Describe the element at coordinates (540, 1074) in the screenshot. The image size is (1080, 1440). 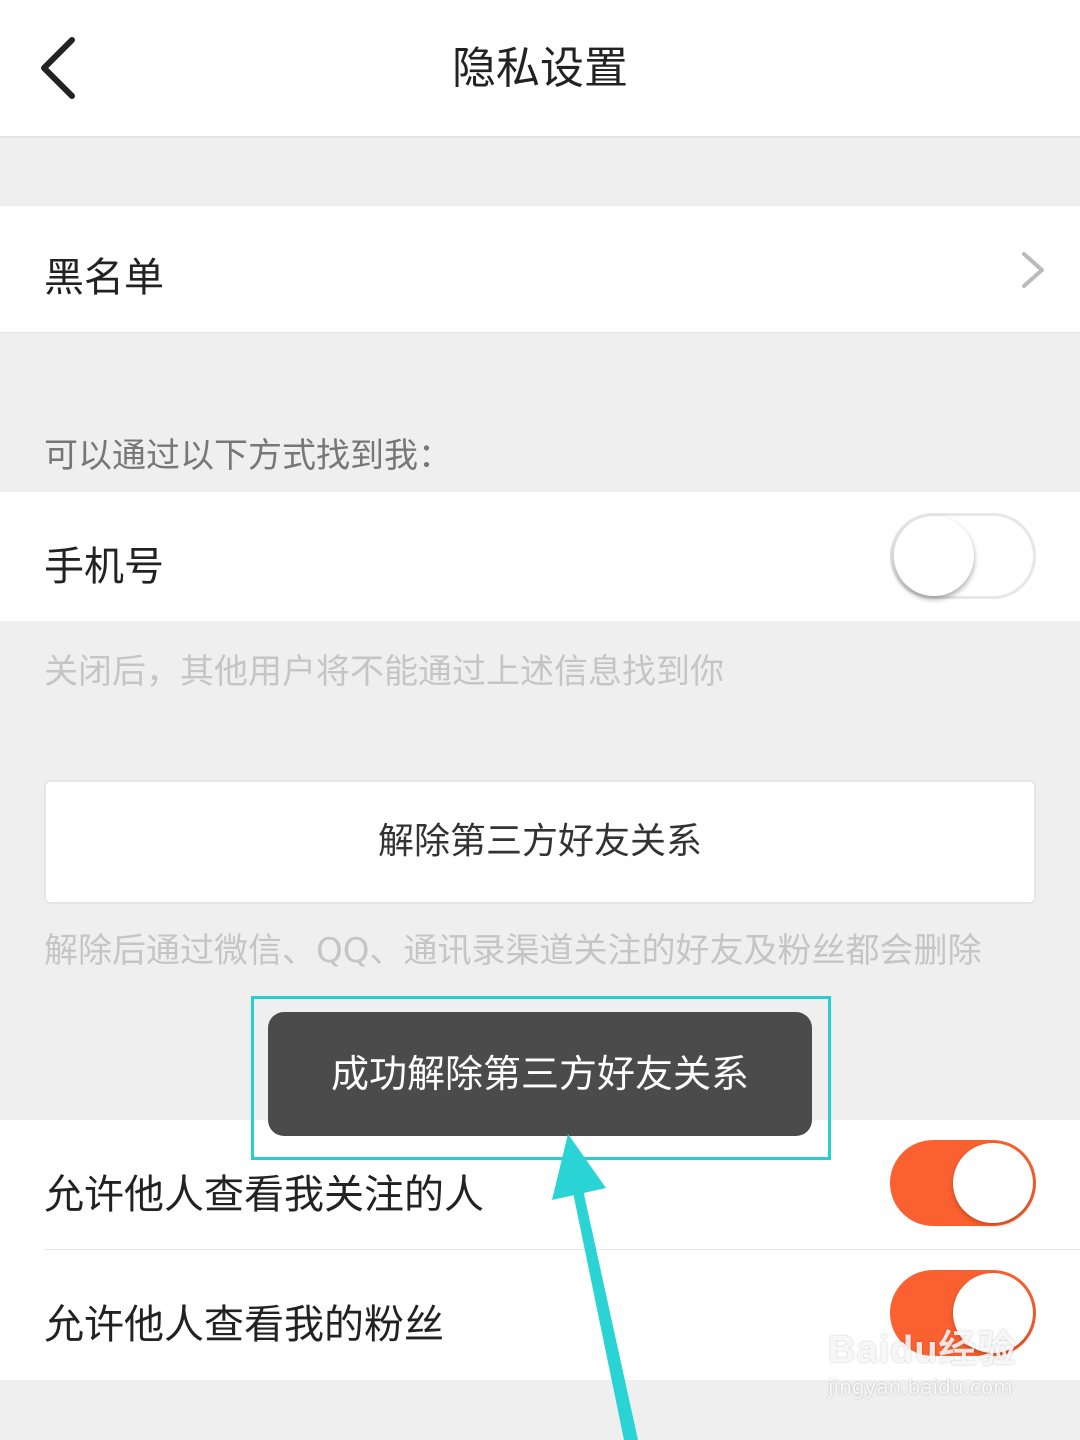
I see `success-toast: 成功解除第三方好友关系` at that location.